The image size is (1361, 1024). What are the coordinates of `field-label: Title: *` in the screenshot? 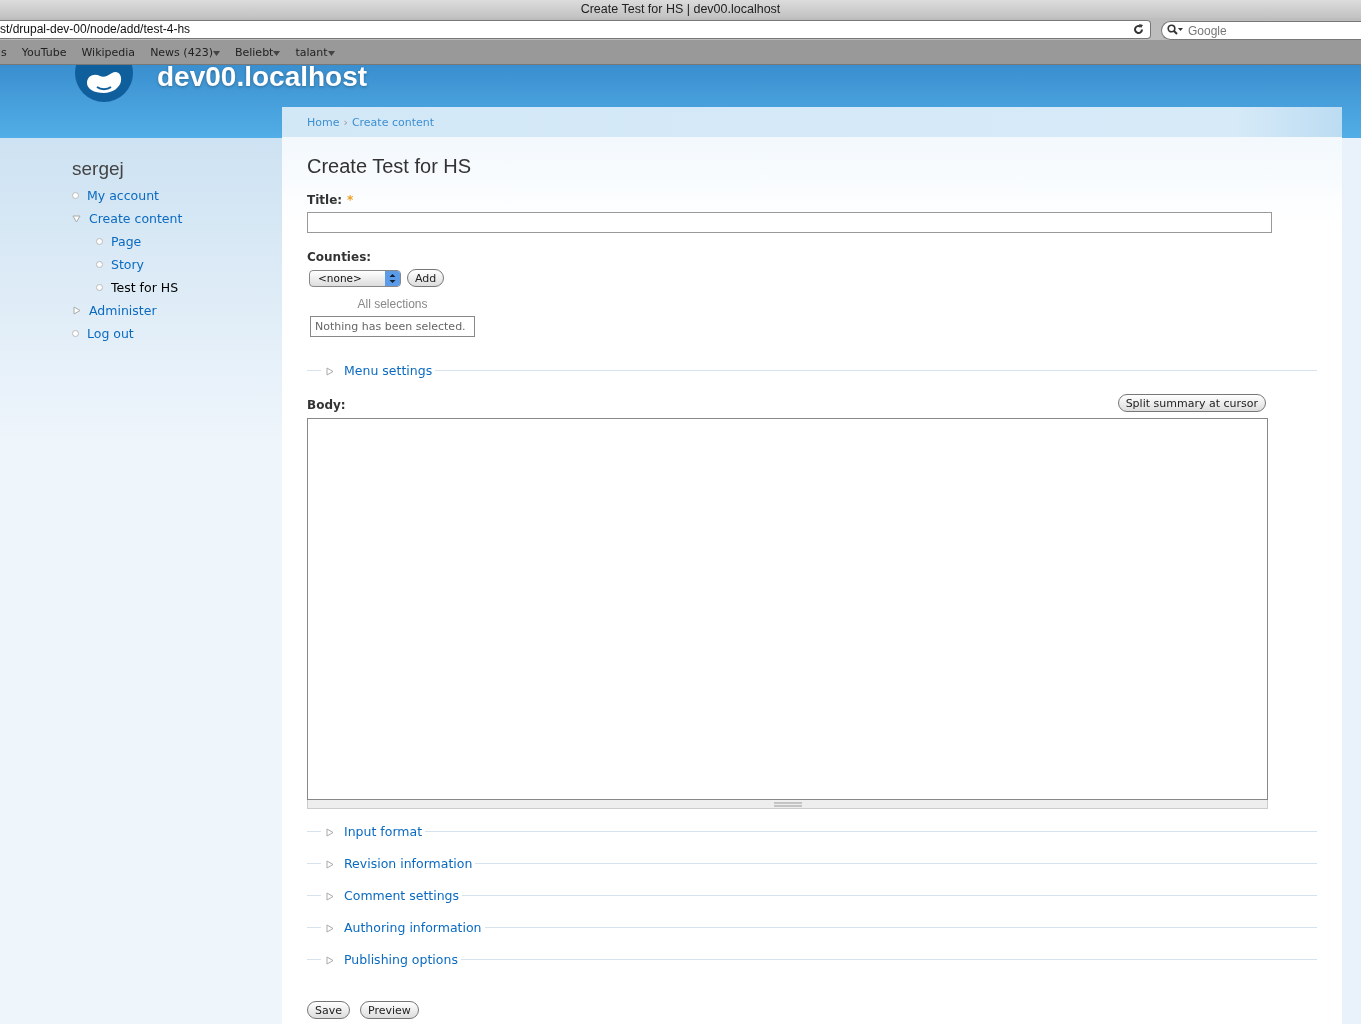 It's located at (331, 200).